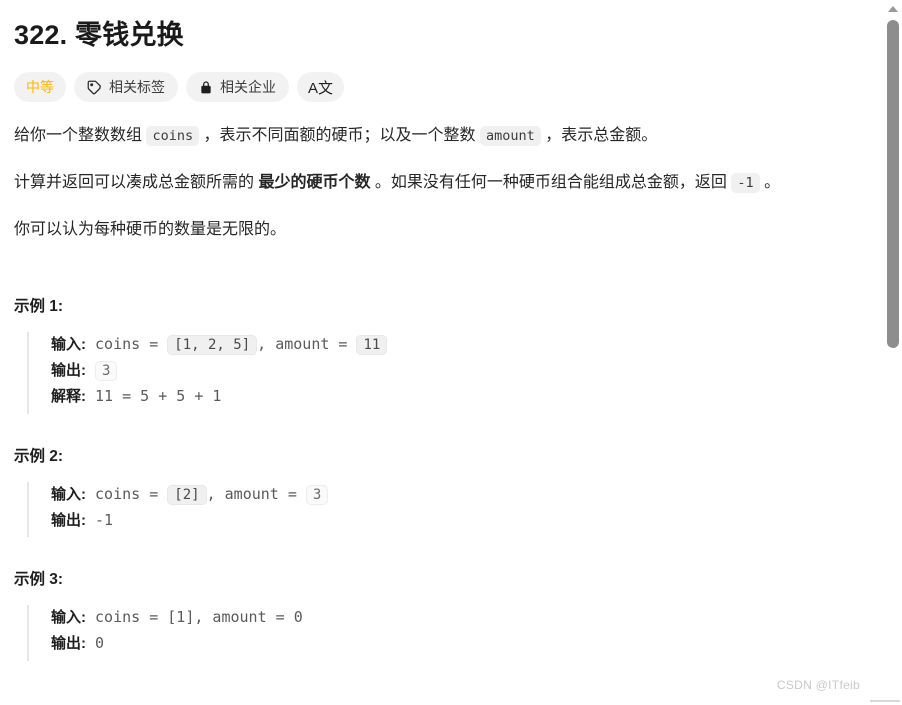 Image resolution: width=902 pixels, height=705 pixels. I want to click on example-1-output-value: 3, so click(106, 371).